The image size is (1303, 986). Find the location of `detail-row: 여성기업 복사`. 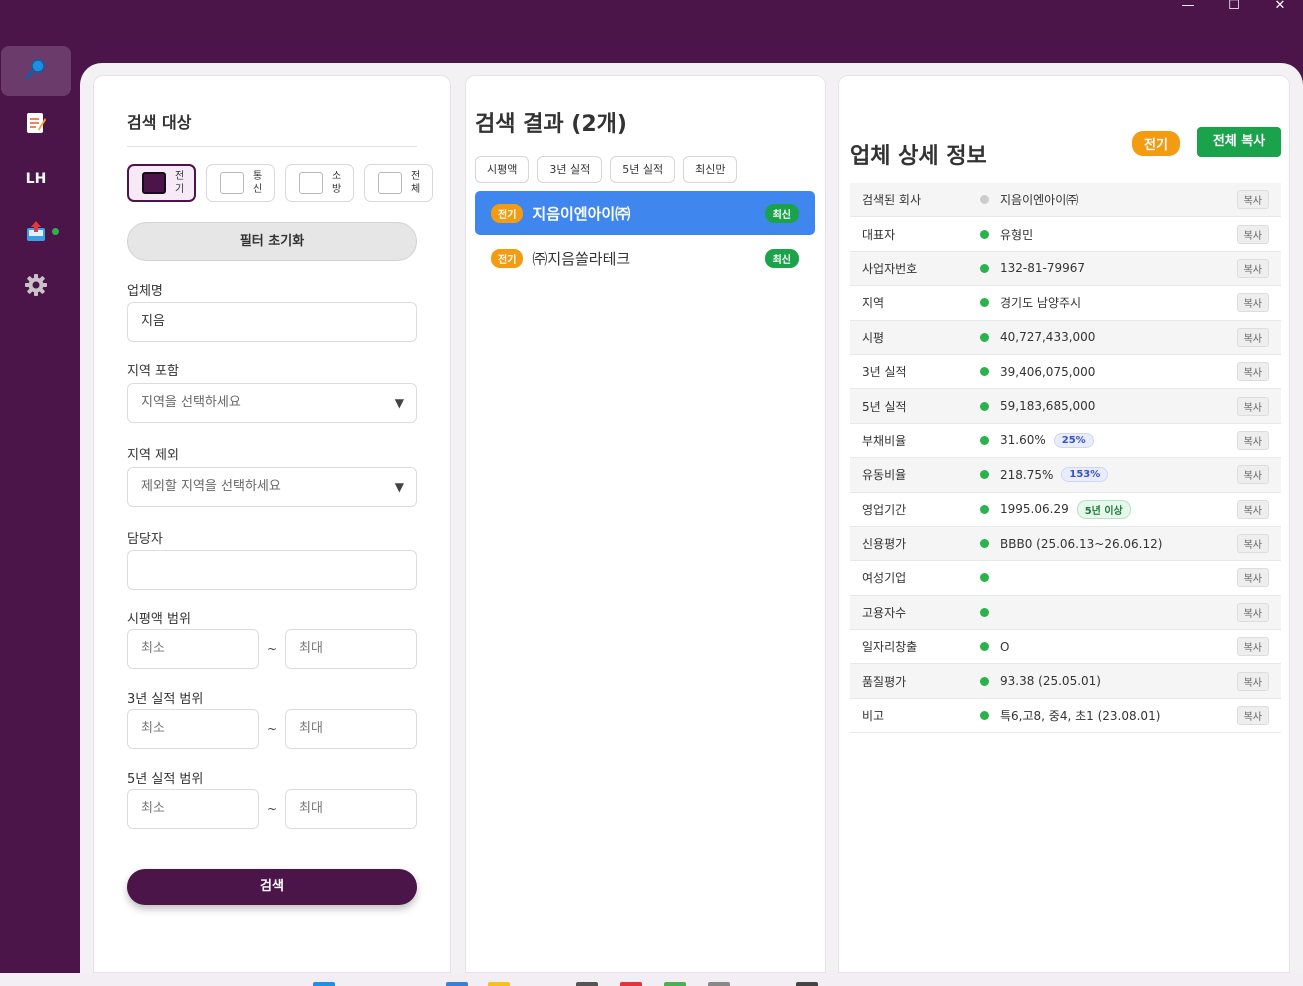

detail-row: 여성기업 복사 is located at coordinates (1065, 578).